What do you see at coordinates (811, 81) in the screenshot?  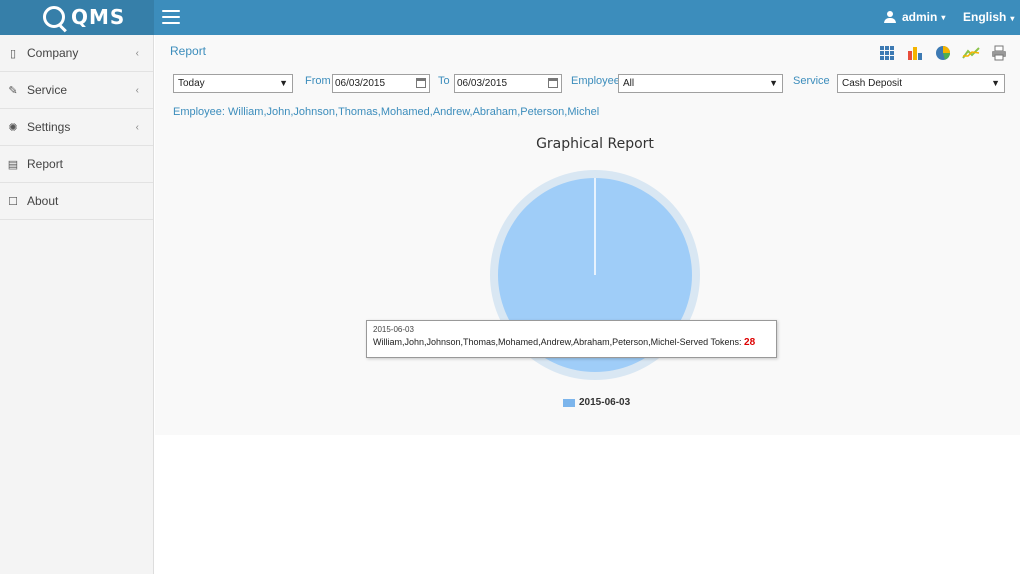 I see `service-label: Service` at bounding box center [811, 81].